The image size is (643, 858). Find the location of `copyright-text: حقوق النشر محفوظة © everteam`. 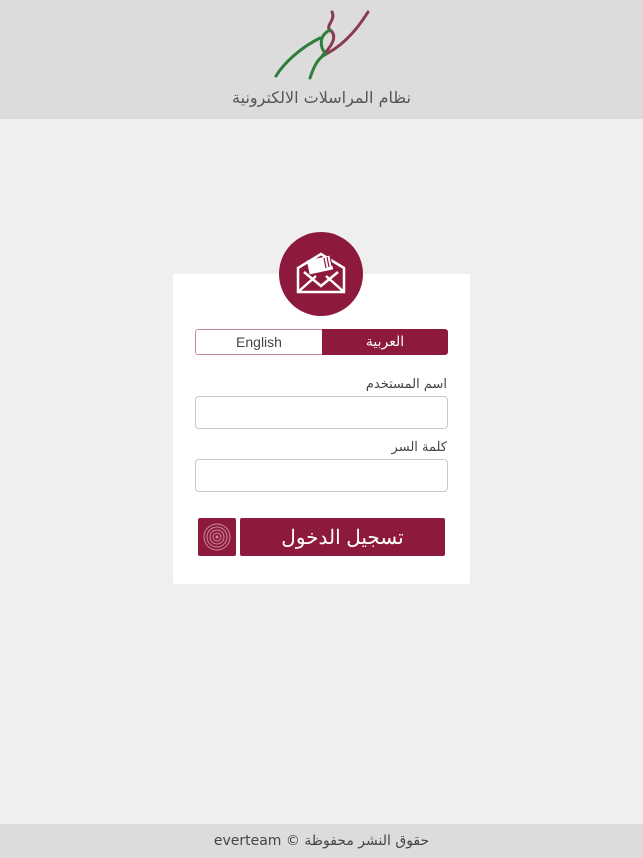

copyright-text: حقوق النشر محفوظة © everteam is located at coordinates (321, 841).